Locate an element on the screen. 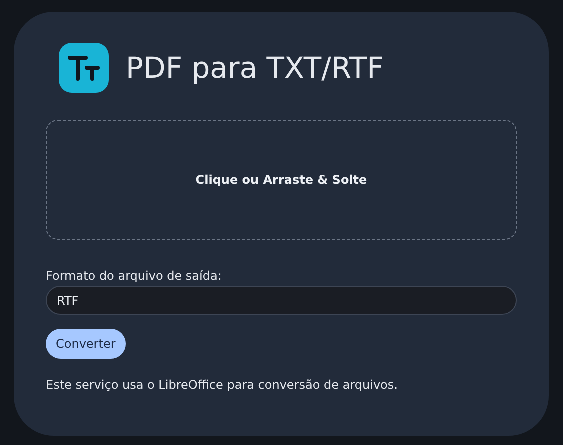  page-title: PDF para TXT/RTF is located at coordinates (255, 68).